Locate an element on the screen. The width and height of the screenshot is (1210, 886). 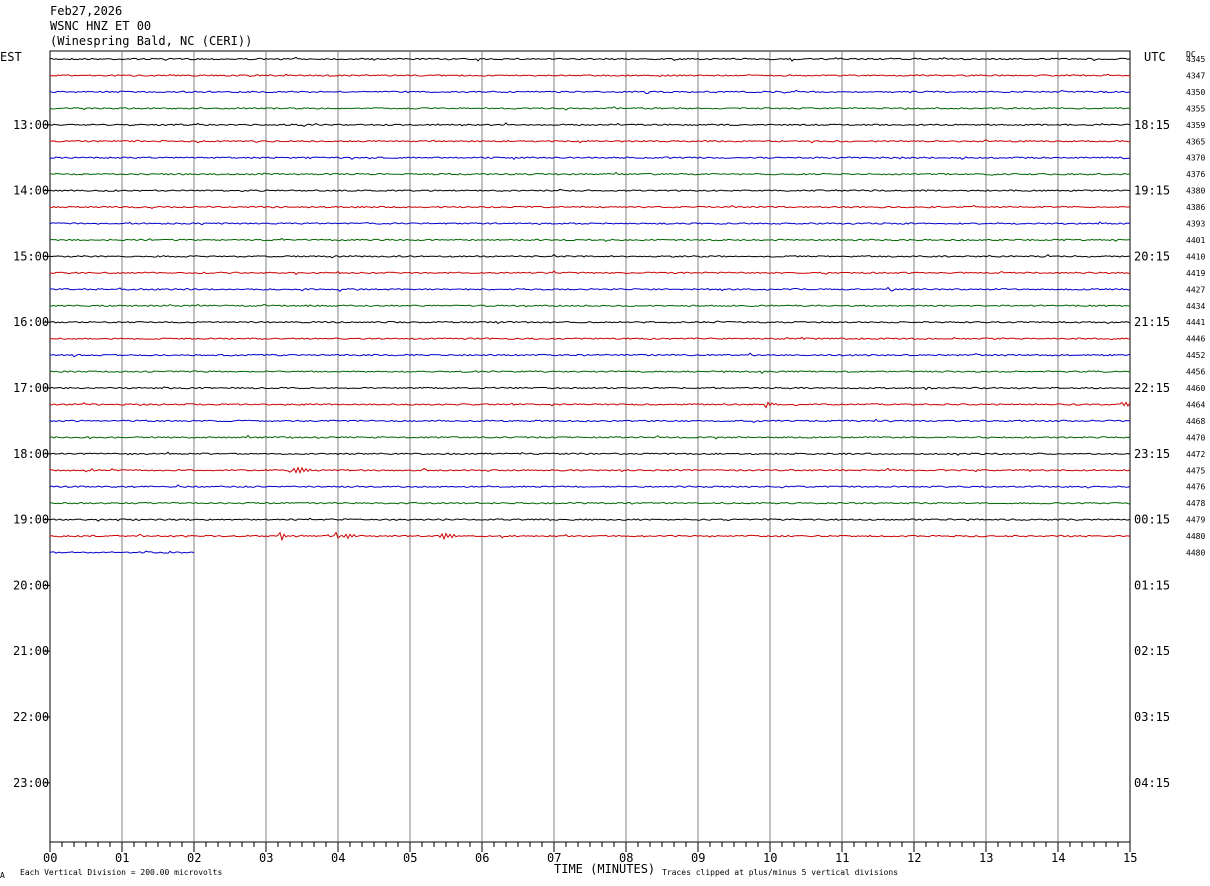
utc-hour-label: 20:15 is located at coordinates (1152, 256).